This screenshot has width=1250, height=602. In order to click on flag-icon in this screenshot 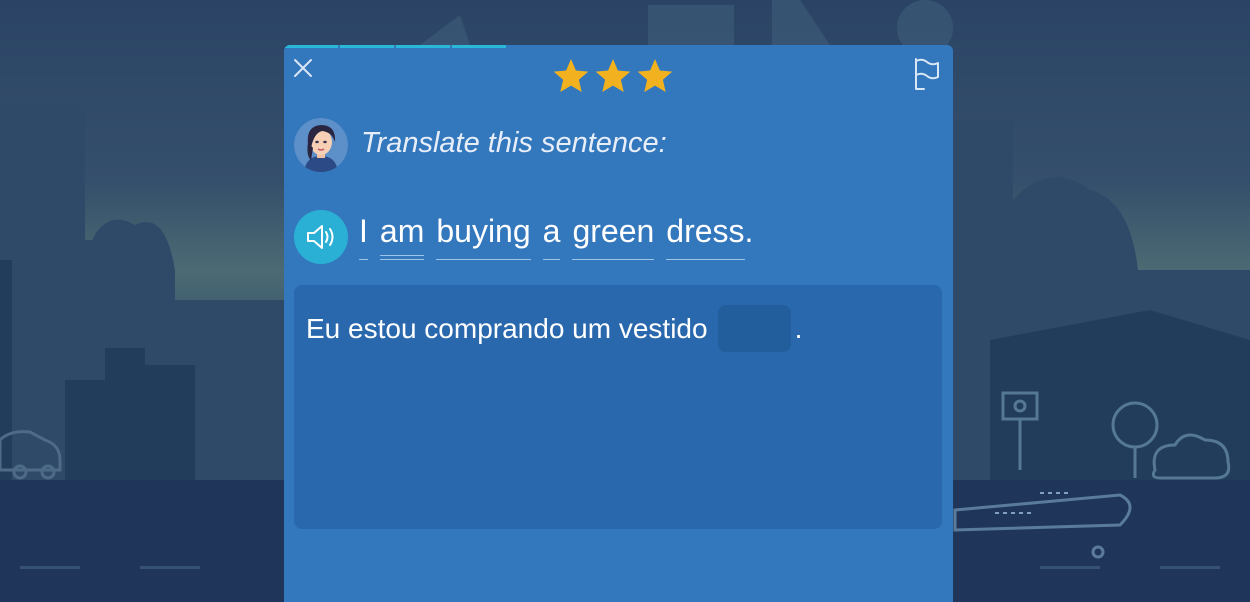, I will do `click(927, 74)`.